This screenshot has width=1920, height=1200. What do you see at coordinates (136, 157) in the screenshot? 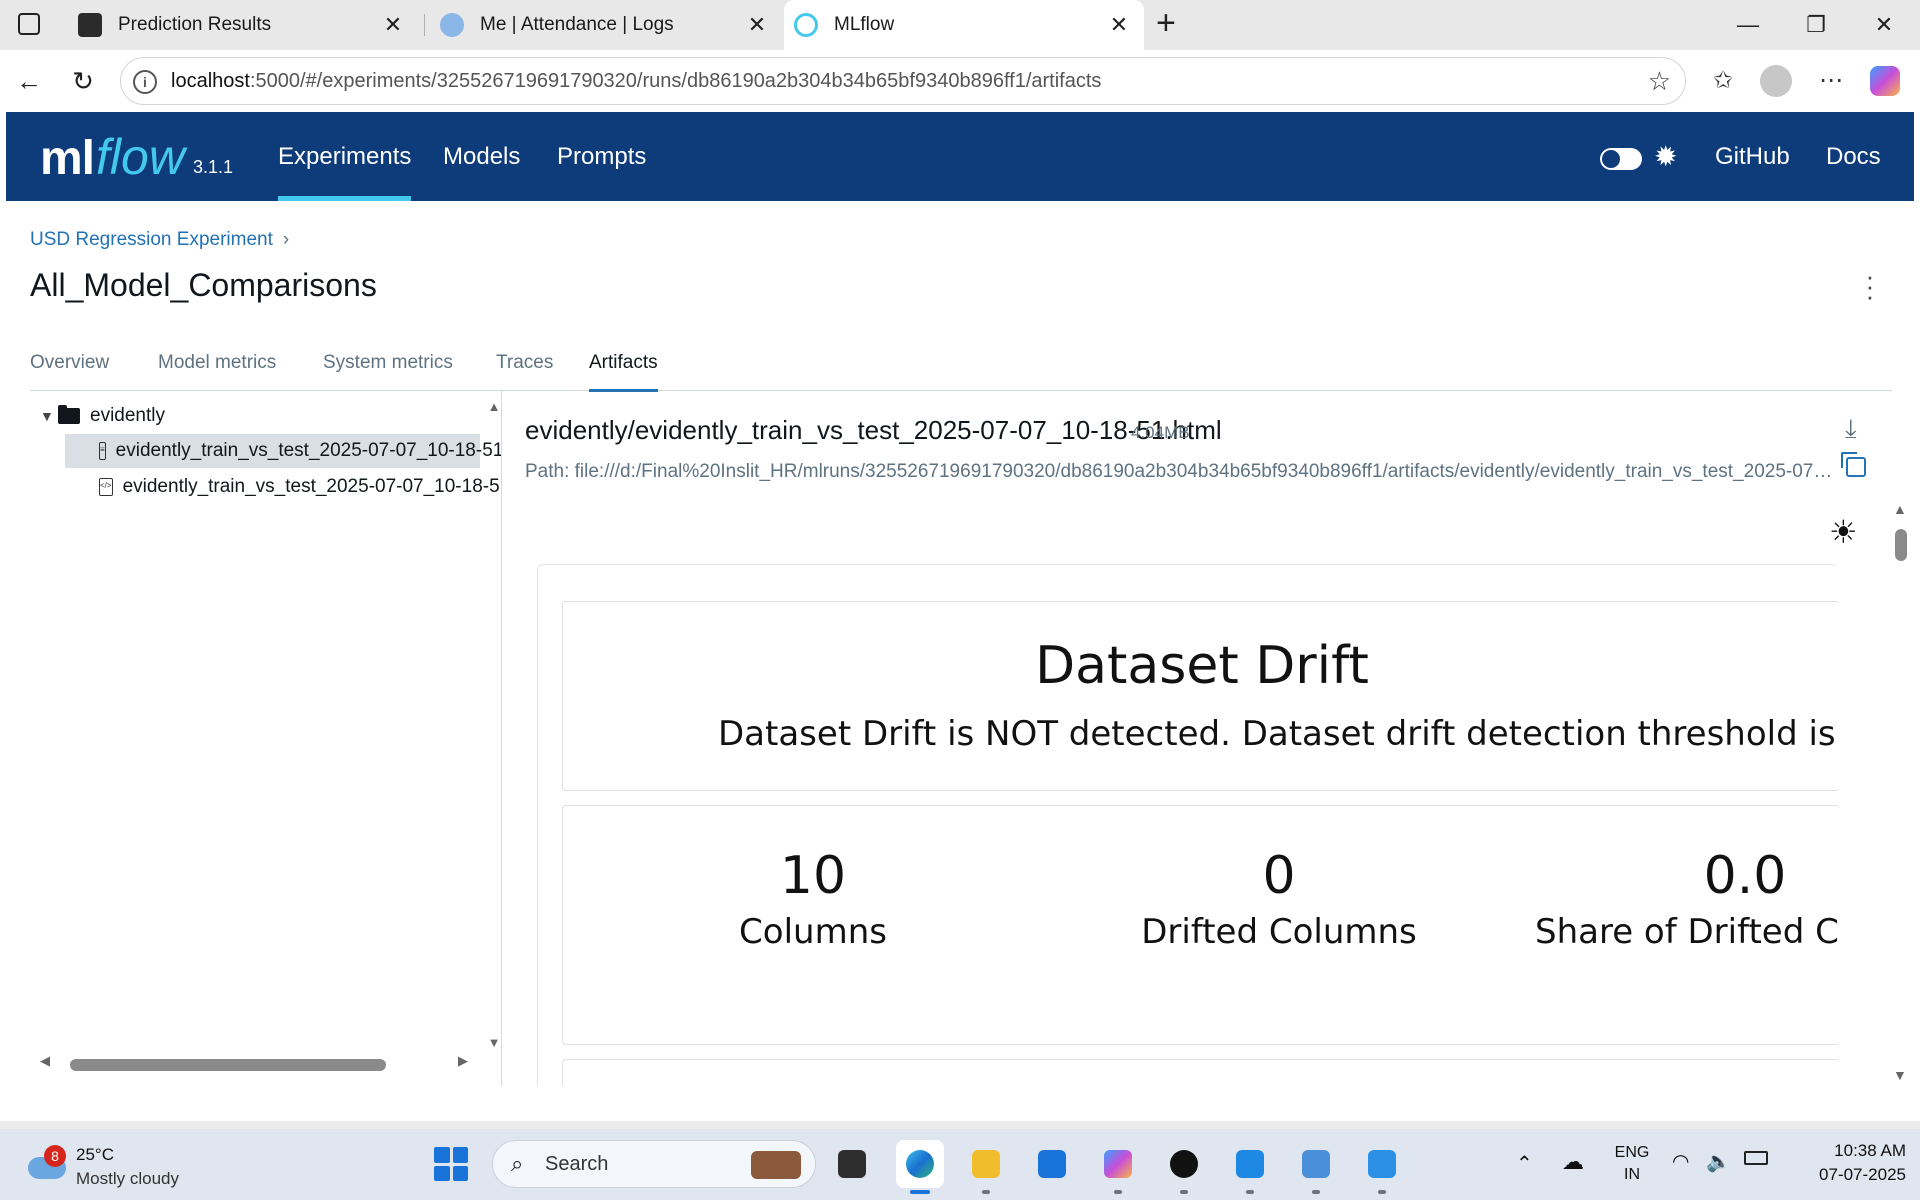
I see `mlflow-logo: ml flow 3.1.1` at bounding box center [136, 157].